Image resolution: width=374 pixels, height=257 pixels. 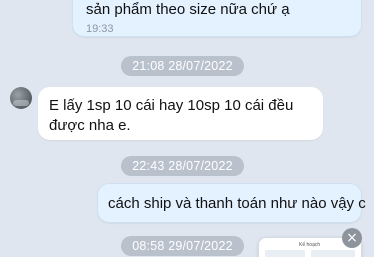 What do you see at coordinates (352, 238) in the screenshot?
I see `close-icon: ×` at bounding box center [352, 238].